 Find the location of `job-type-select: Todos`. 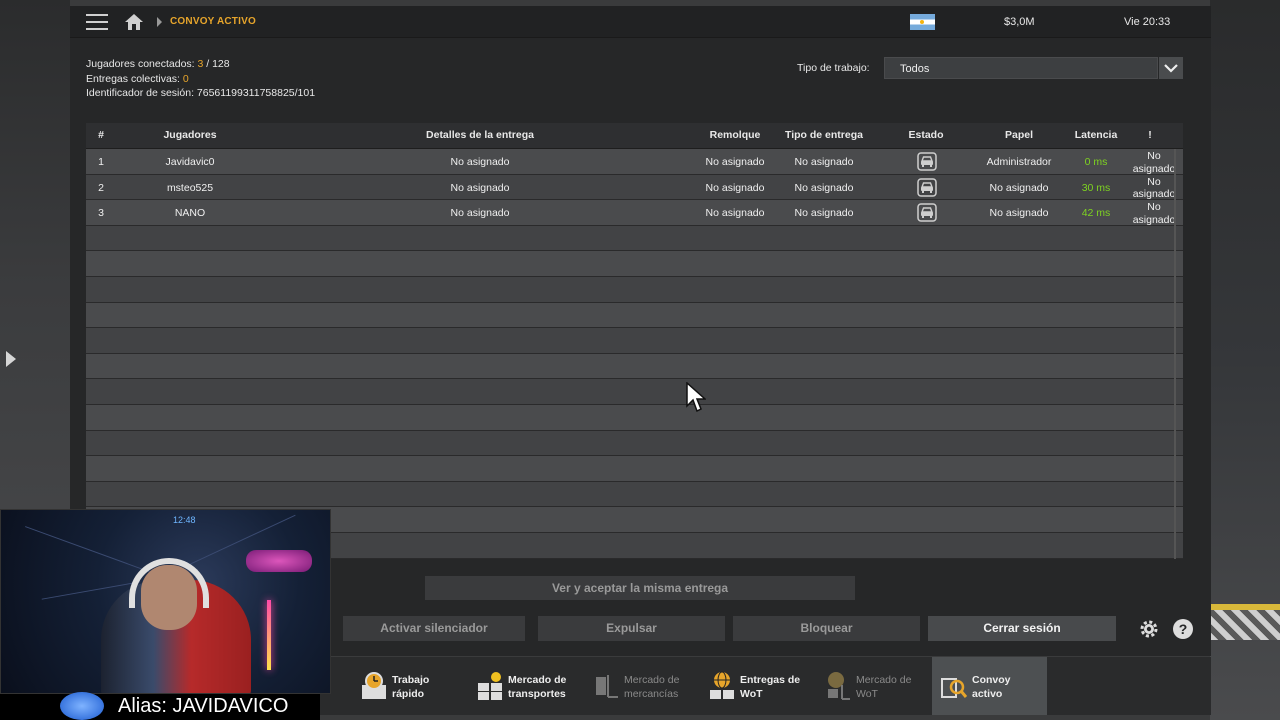

job-type-select: Todos is located at coordinates (1021, 68).